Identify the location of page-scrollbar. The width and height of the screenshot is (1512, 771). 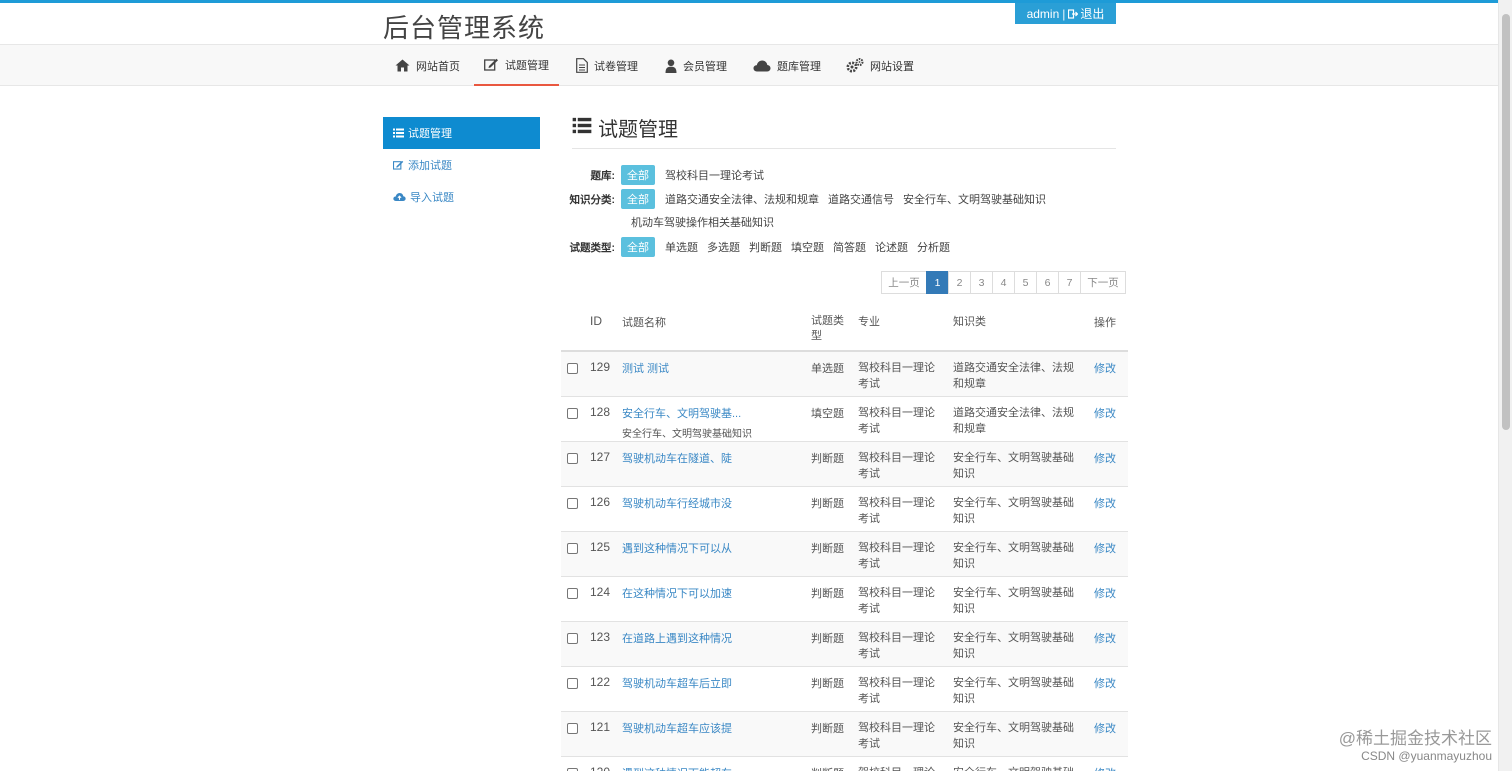
(1505, 385).